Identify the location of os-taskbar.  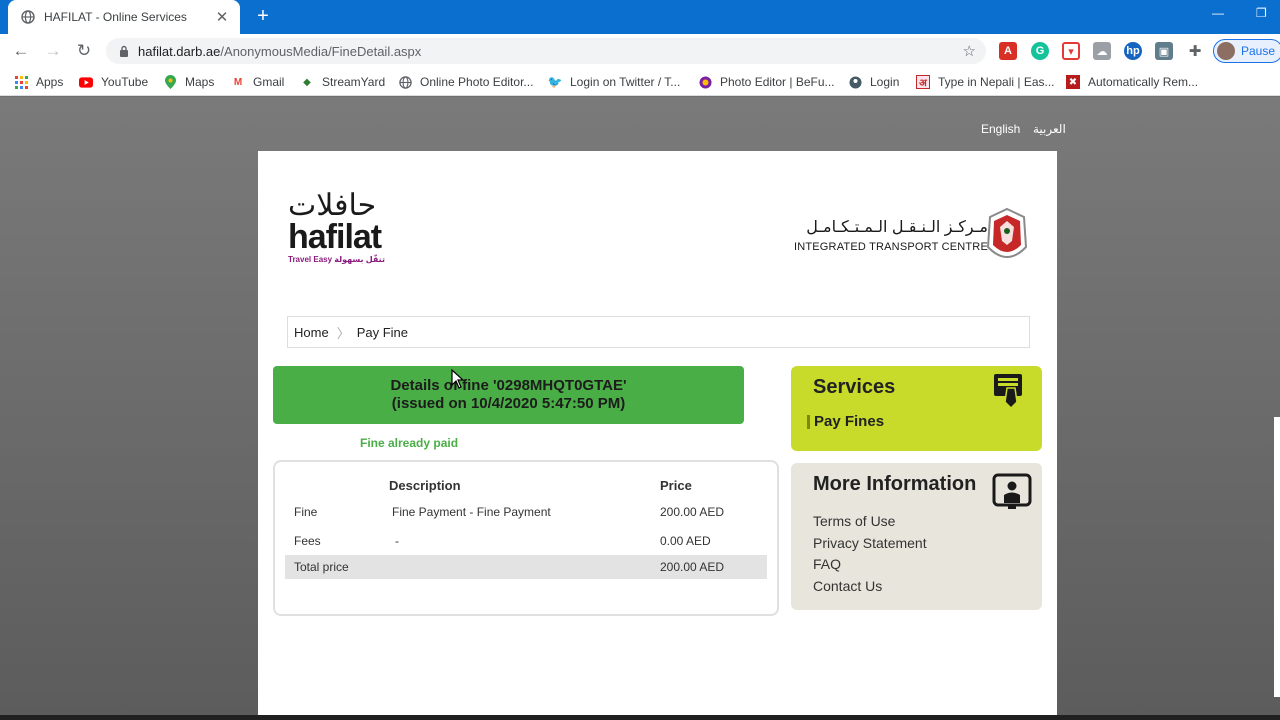
(640, 717).